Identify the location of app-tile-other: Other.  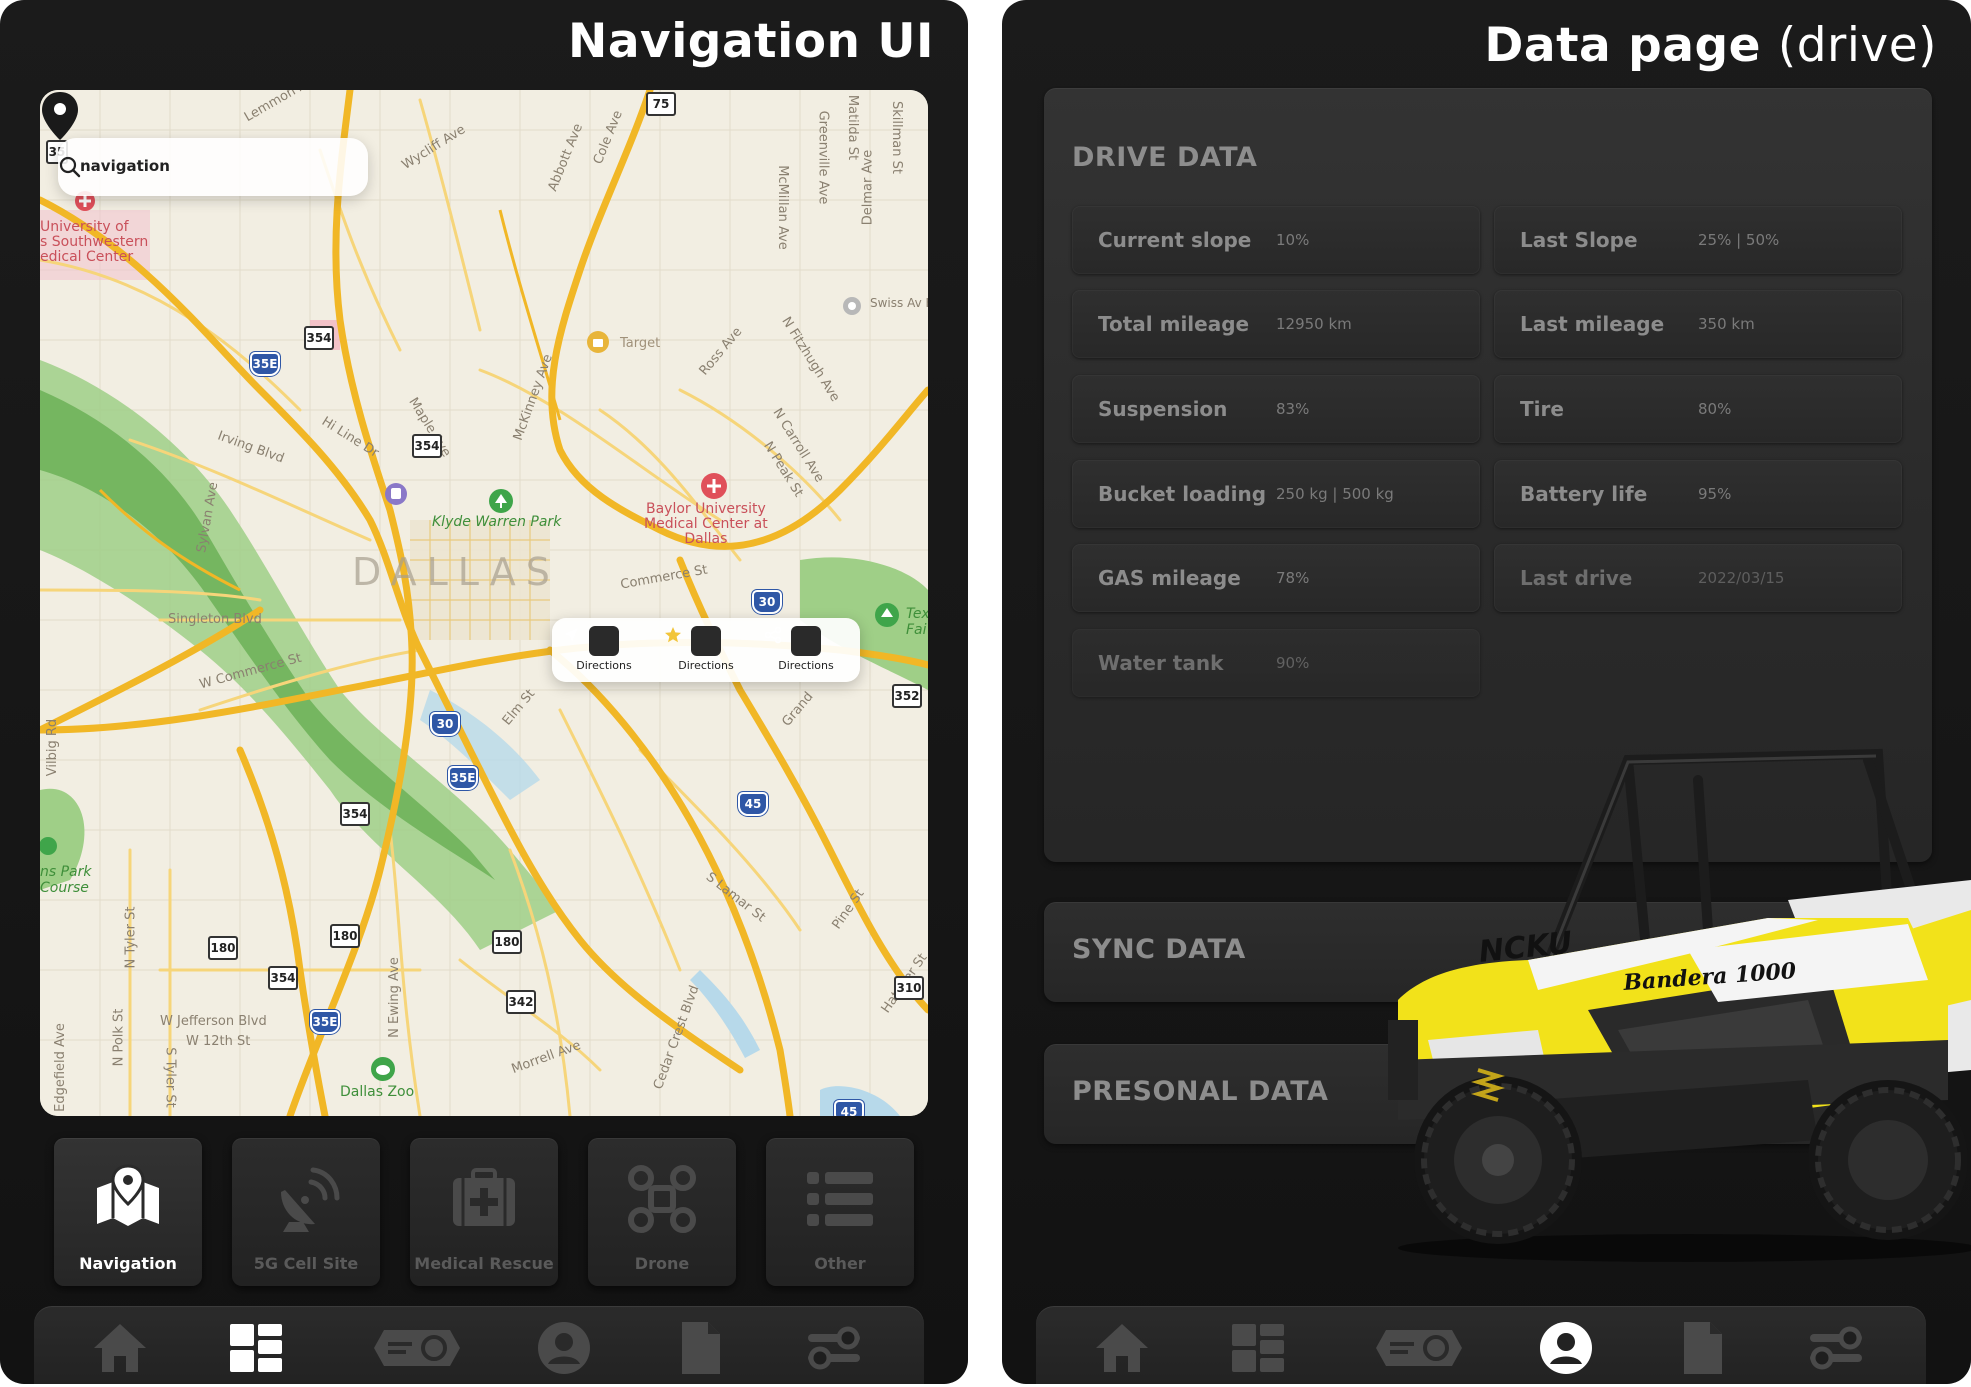
(840, 1212).